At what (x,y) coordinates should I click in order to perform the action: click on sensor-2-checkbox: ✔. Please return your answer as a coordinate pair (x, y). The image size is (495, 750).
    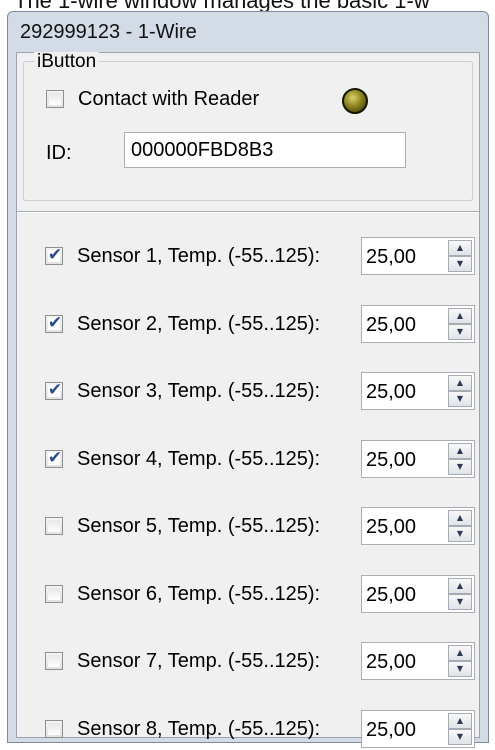
    Looking at the image, I should click on (54, 323).